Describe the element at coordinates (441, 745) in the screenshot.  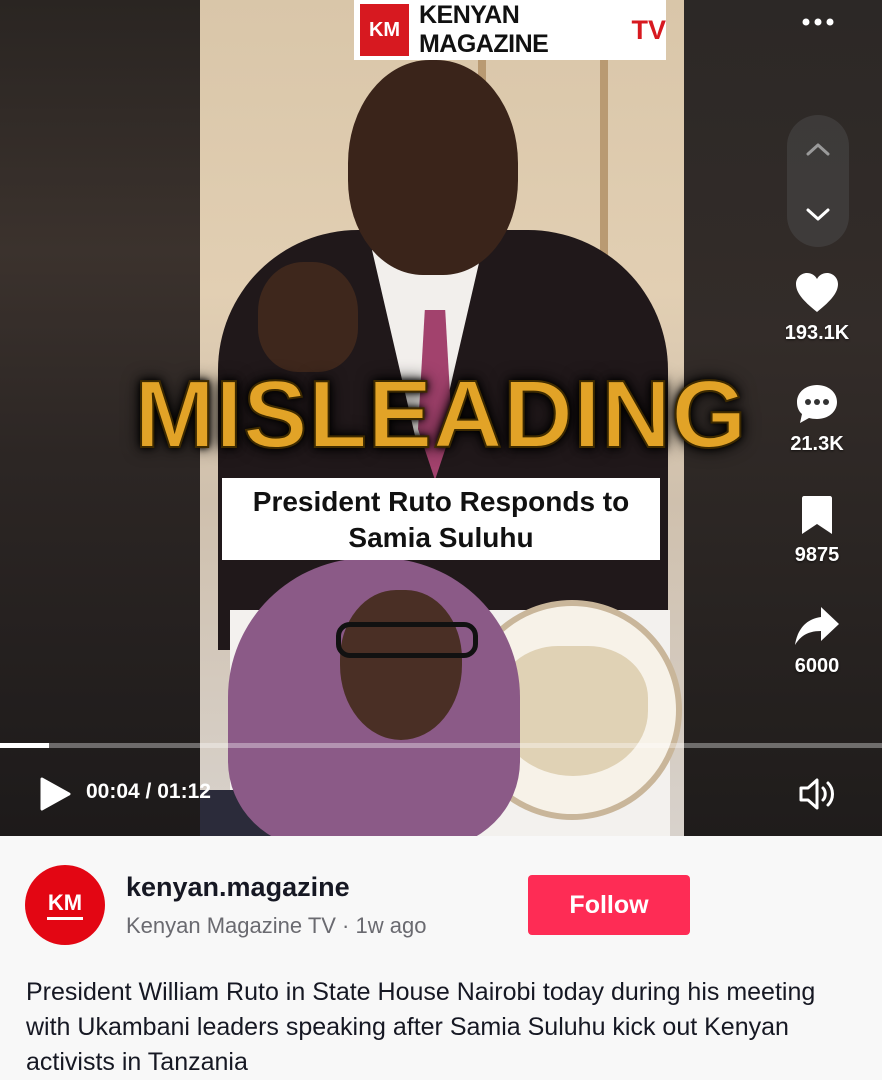
I see `progress-bar` at that location.